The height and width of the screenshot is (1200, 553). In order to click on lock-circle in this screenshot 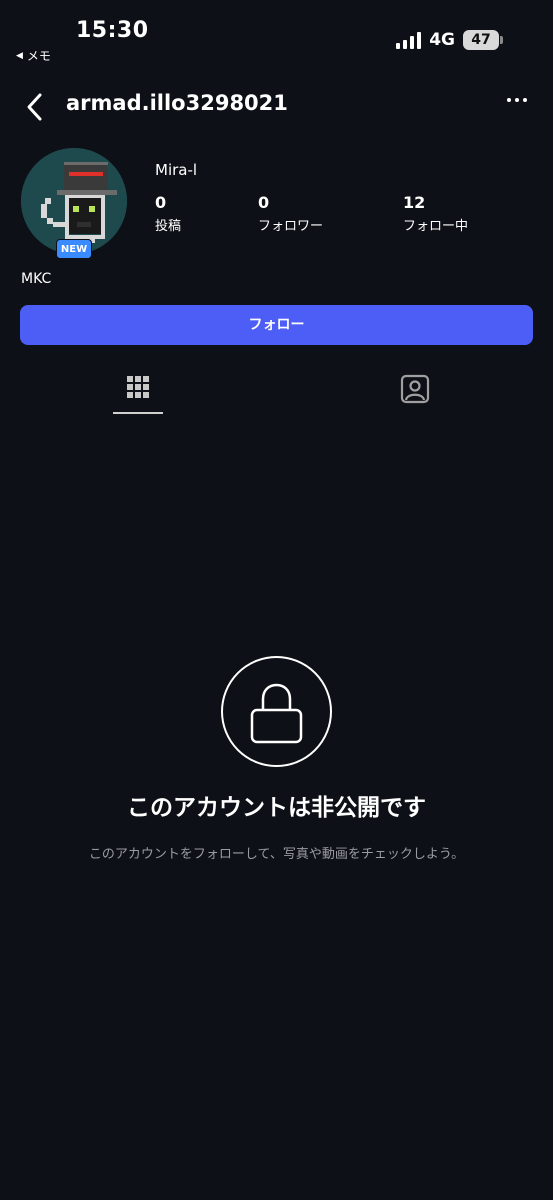, I will do `click(276, 711)`.